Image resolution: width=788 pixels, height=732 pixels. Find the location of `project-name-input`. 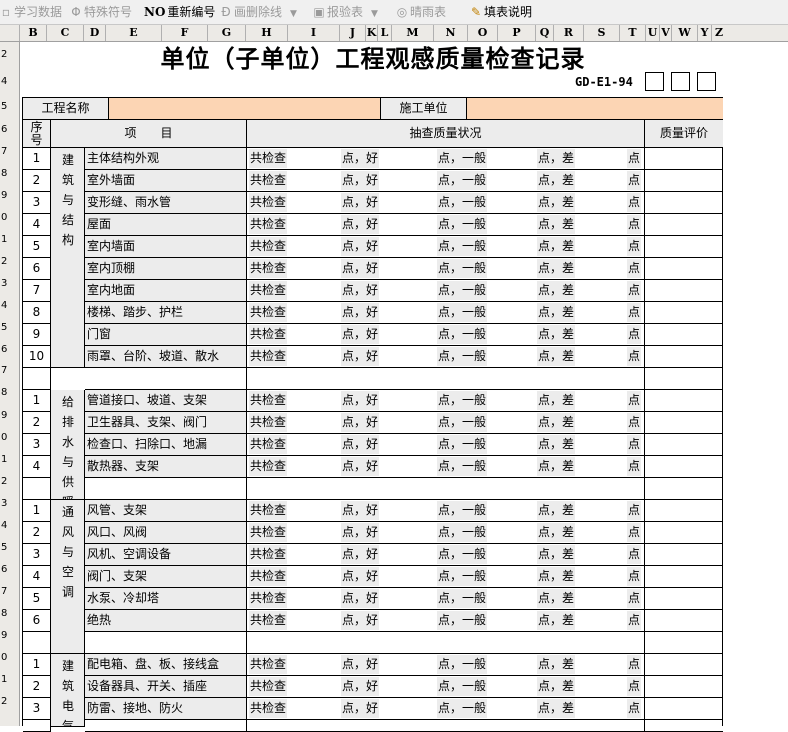

project-name-input is located at coordinates (245, 109).